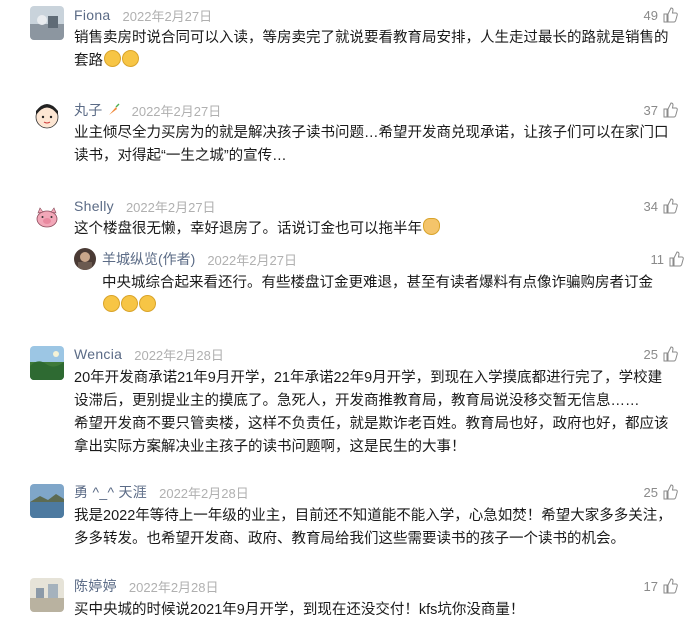 The height and width of the screenshot is (637, 700). What do you see at coordinates (657, 259) in the screenshot?
I see `reply-like-count: 11` at bounding box center [657, 259].